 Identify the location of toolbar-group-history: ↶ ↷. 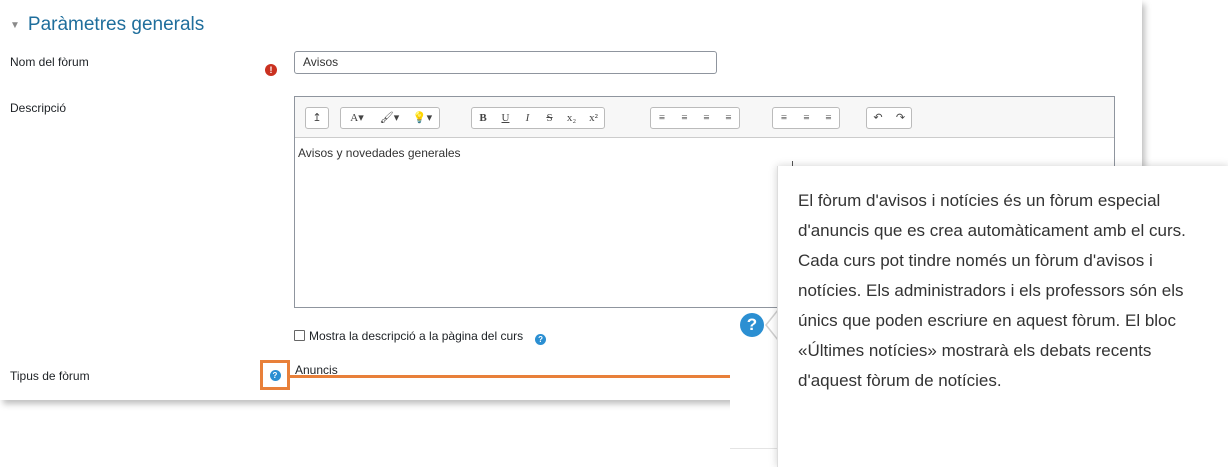
(889, 118).